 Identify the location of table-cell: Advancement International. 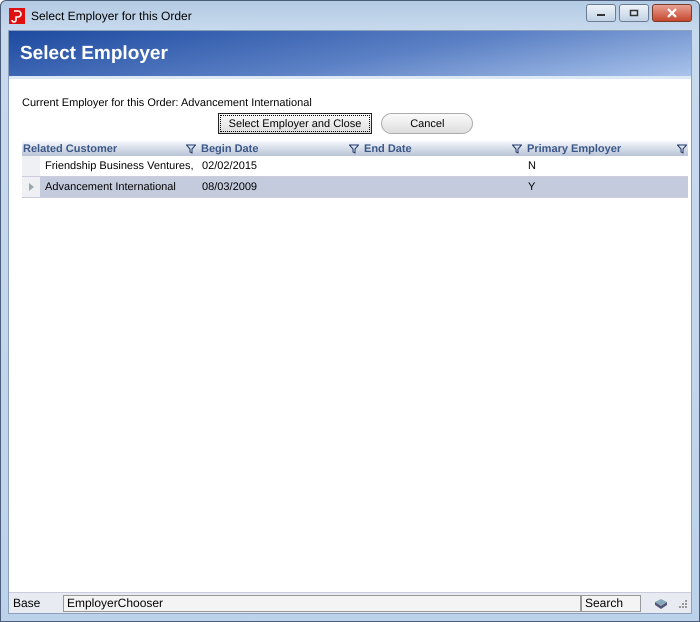
(110, 187).